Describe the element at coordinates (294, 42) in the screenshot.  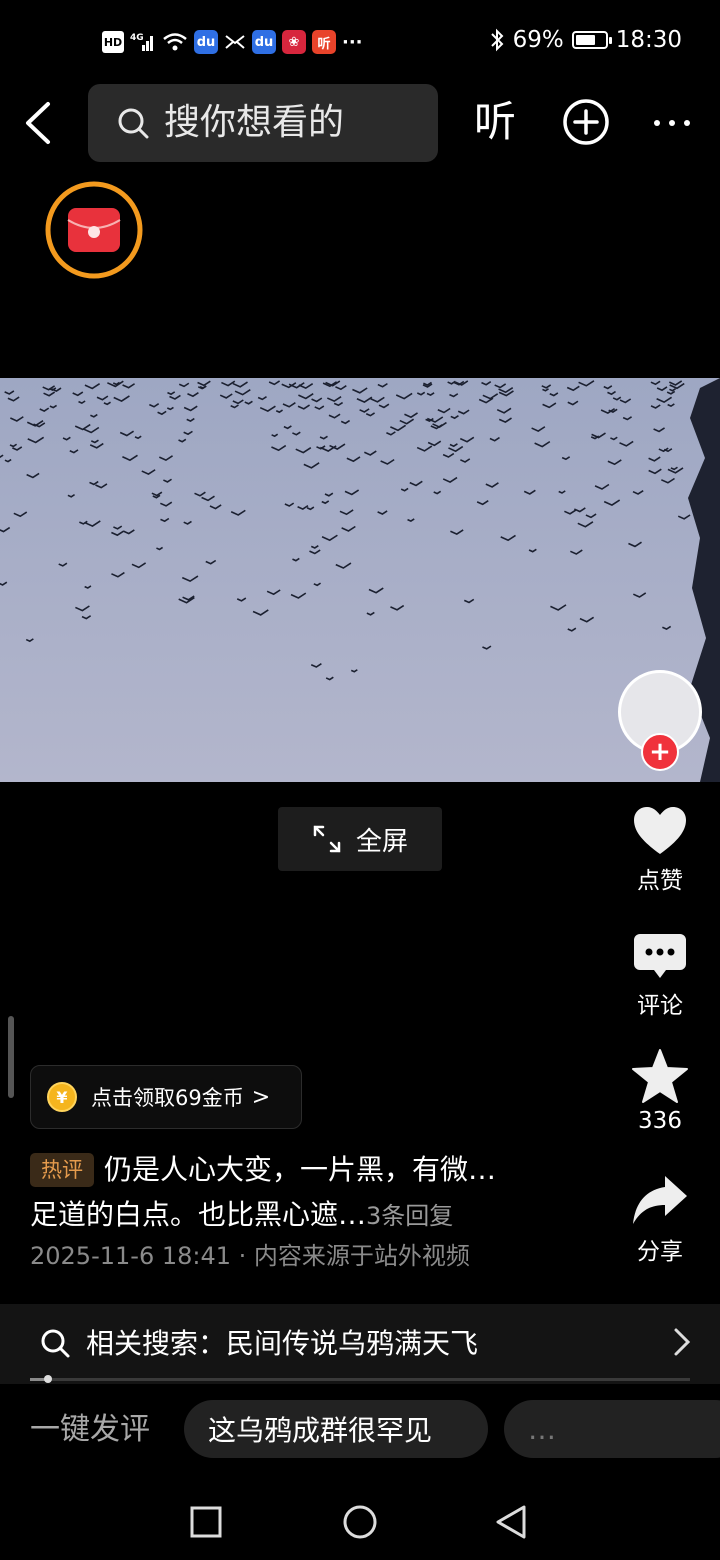
I see `gift-app-icon: ❀` at that location.